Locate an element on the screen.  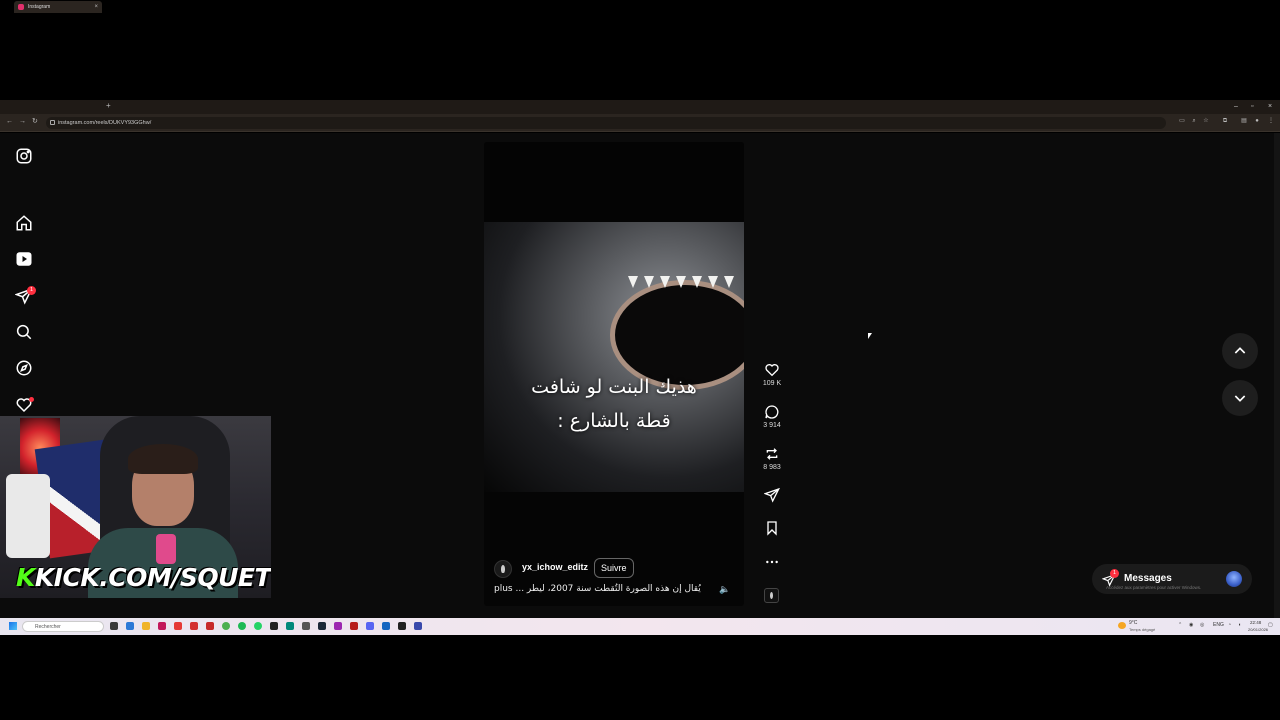
more-options-icon is located at coordinates (772, 562).